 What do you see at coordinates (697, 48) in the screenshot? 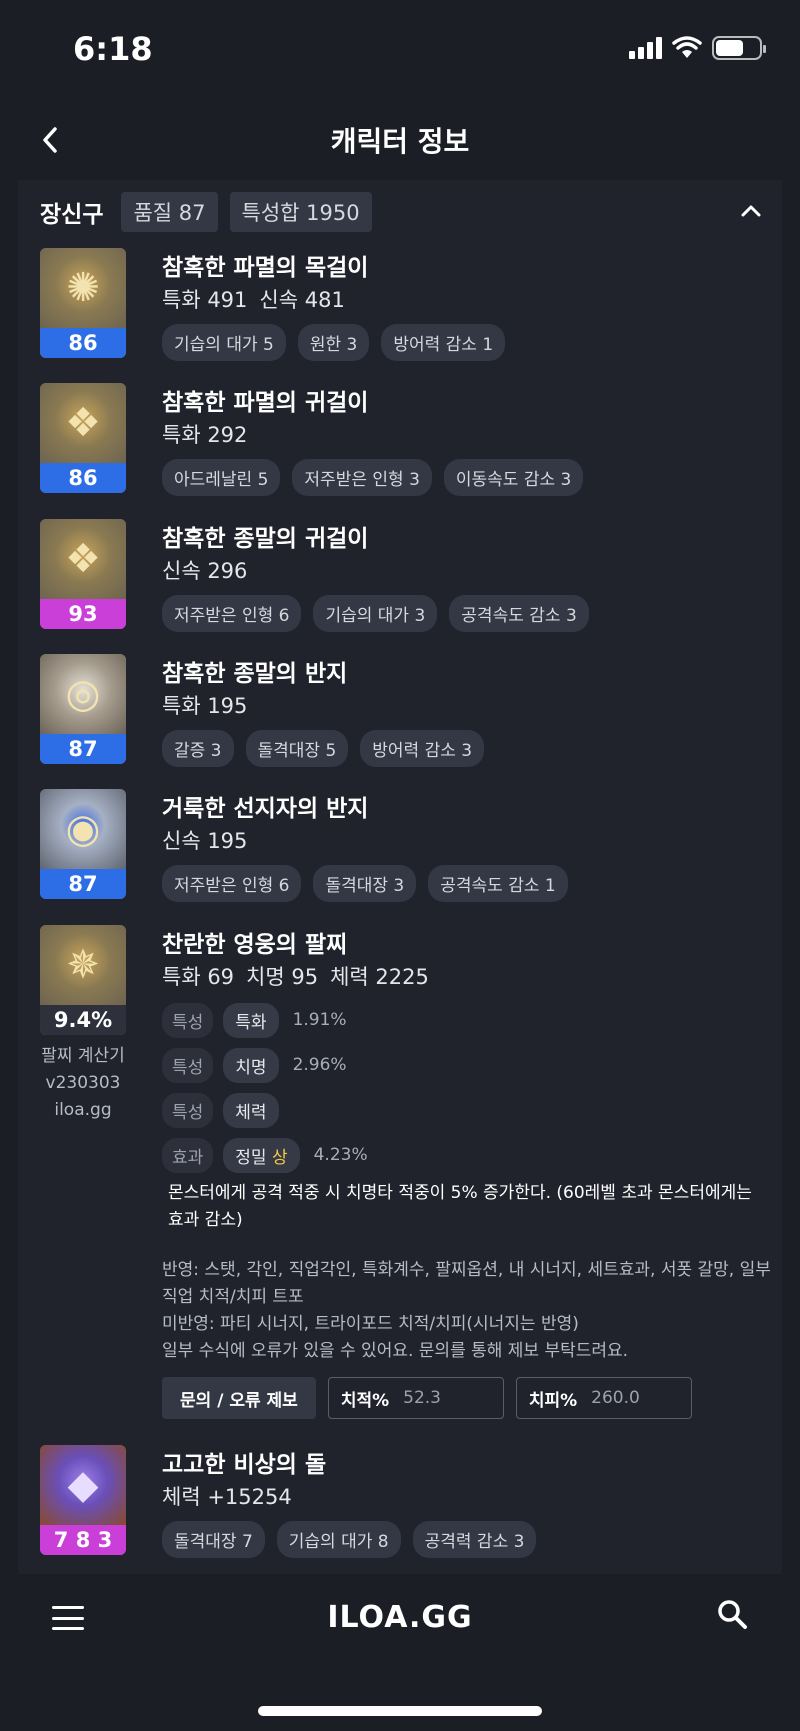
I see `status-icons` at bounding box center [697, 48].